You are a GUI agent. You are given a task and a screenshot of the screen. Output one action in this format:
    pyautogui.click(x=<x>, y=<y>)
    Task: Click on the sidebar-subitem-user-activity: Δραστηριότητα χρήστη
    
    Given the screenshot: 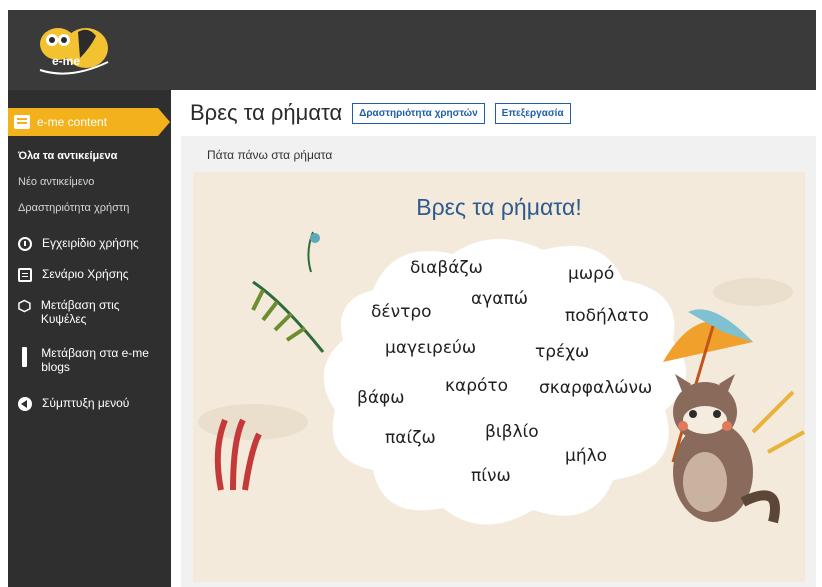 What is the action you would take?
    pyautogui.click(x=73, y=208)
    